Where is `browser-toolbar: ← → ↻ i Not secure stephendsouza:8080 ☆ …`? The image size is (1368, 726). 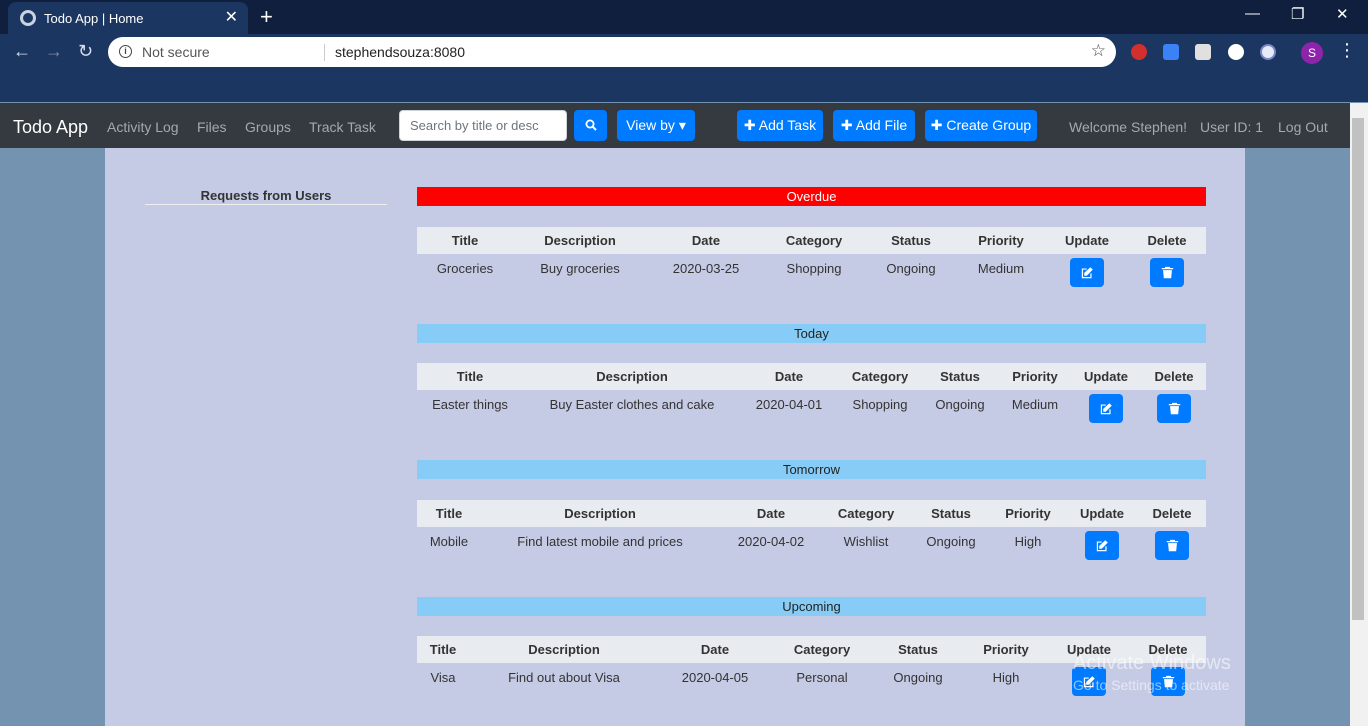
browser-toolbar: ← → ↻ i Not secure stephendsouza:8080 ☆ … is located at coordinates (684, 68).